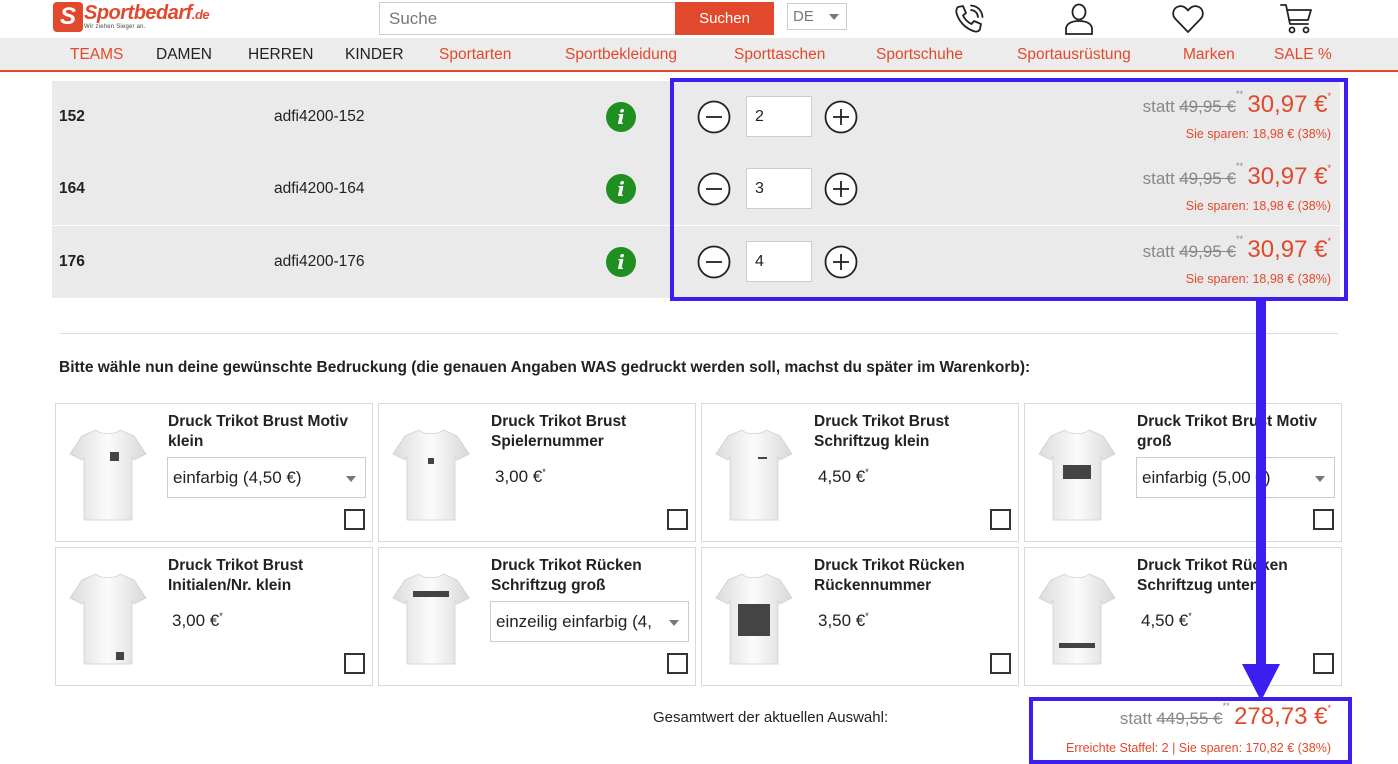  Describe the element at coordinates (72, 261) in the screenshot. I see `size-label: 176` at that location.